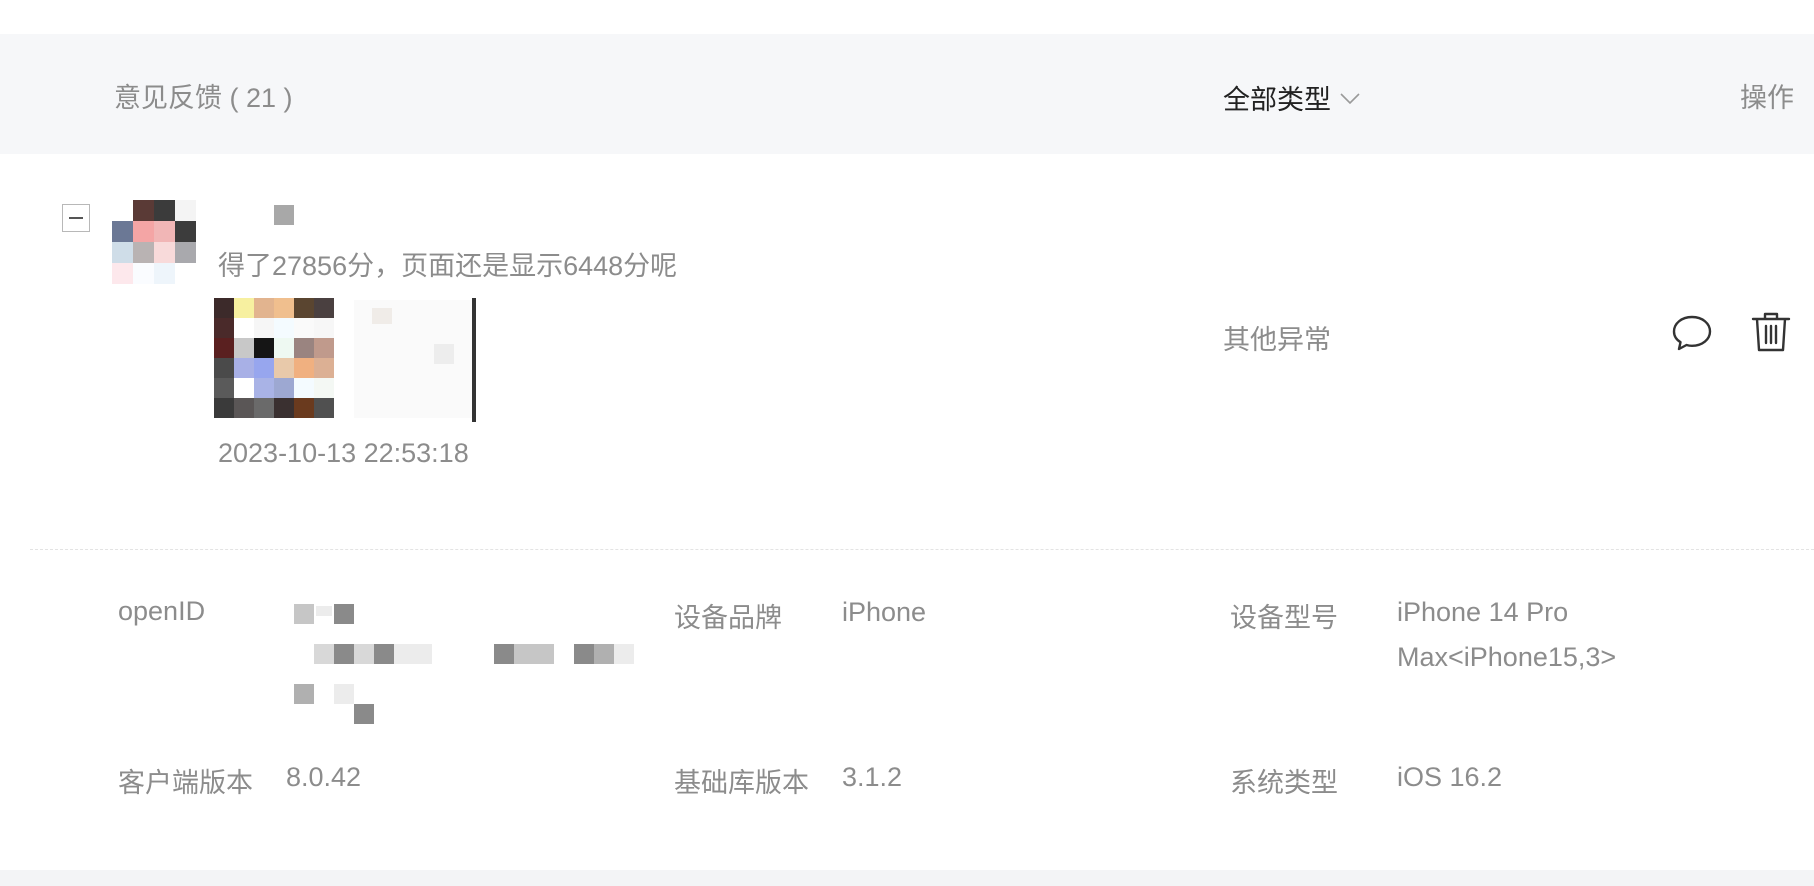 The image size is (1814, 886). What do you see at coordinates (1284, 783) in the screenshot?
I see `os-type-label: 系统类型` at bounding box center [1284, 783].